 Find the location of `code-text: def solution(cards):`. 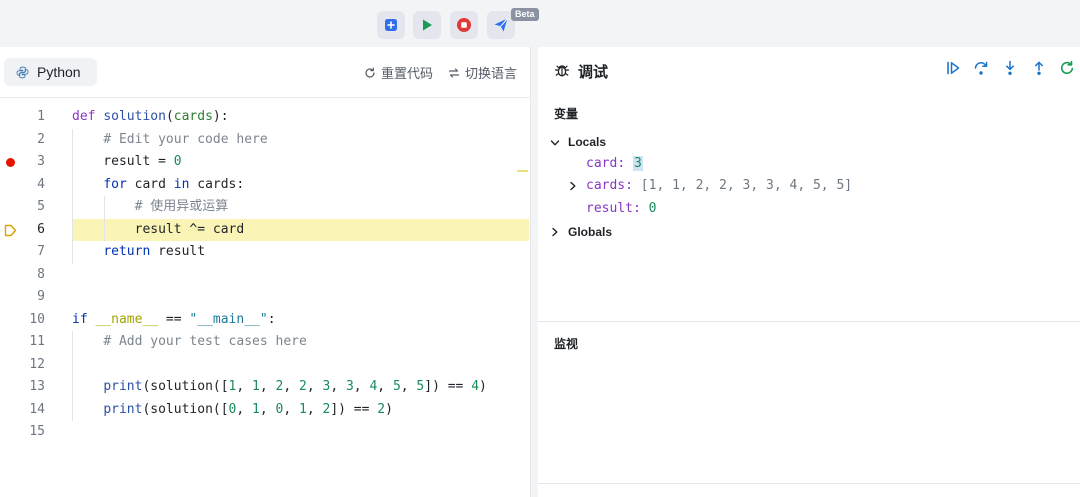

code-text: def solution(cards): is located at coordinates (150, 116).